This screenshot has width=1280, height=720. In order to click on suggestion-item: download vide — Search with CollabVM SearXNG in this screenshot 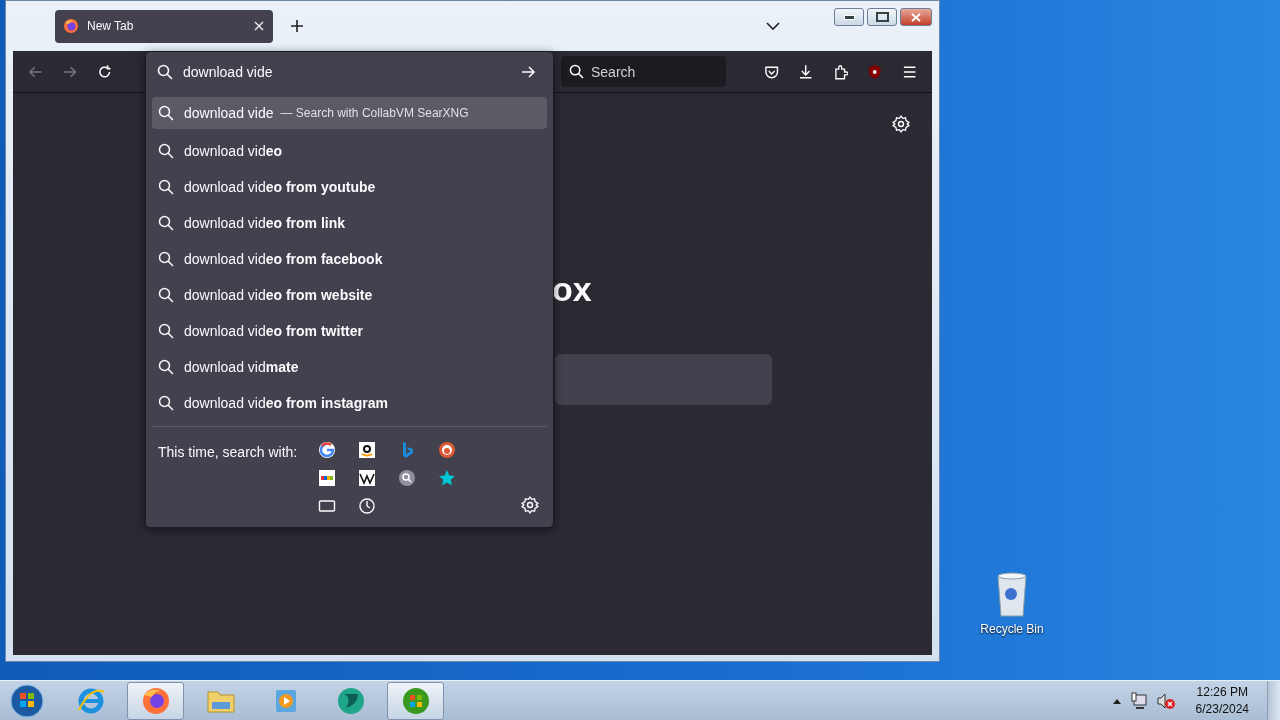, I will do `click(349, 113)`.